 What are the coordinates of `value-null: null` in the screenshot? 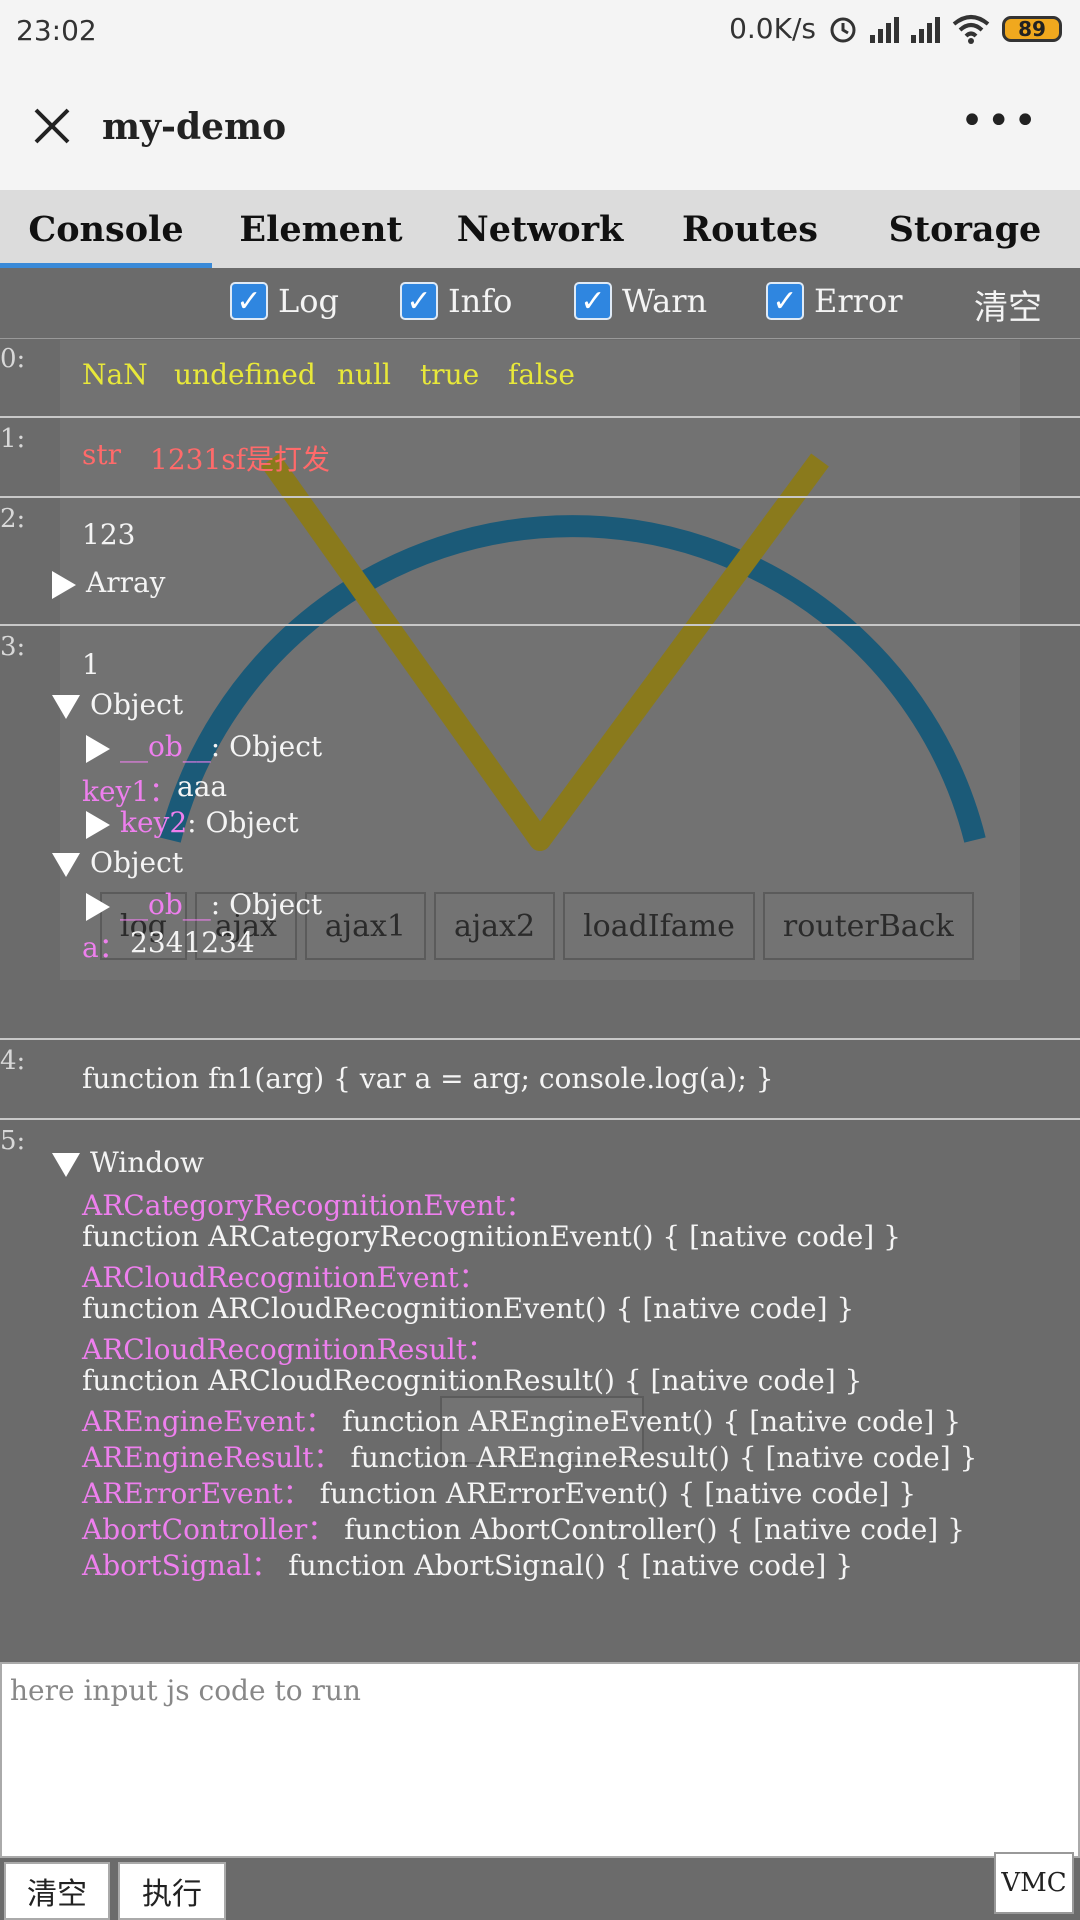 It's located at (364, 374).